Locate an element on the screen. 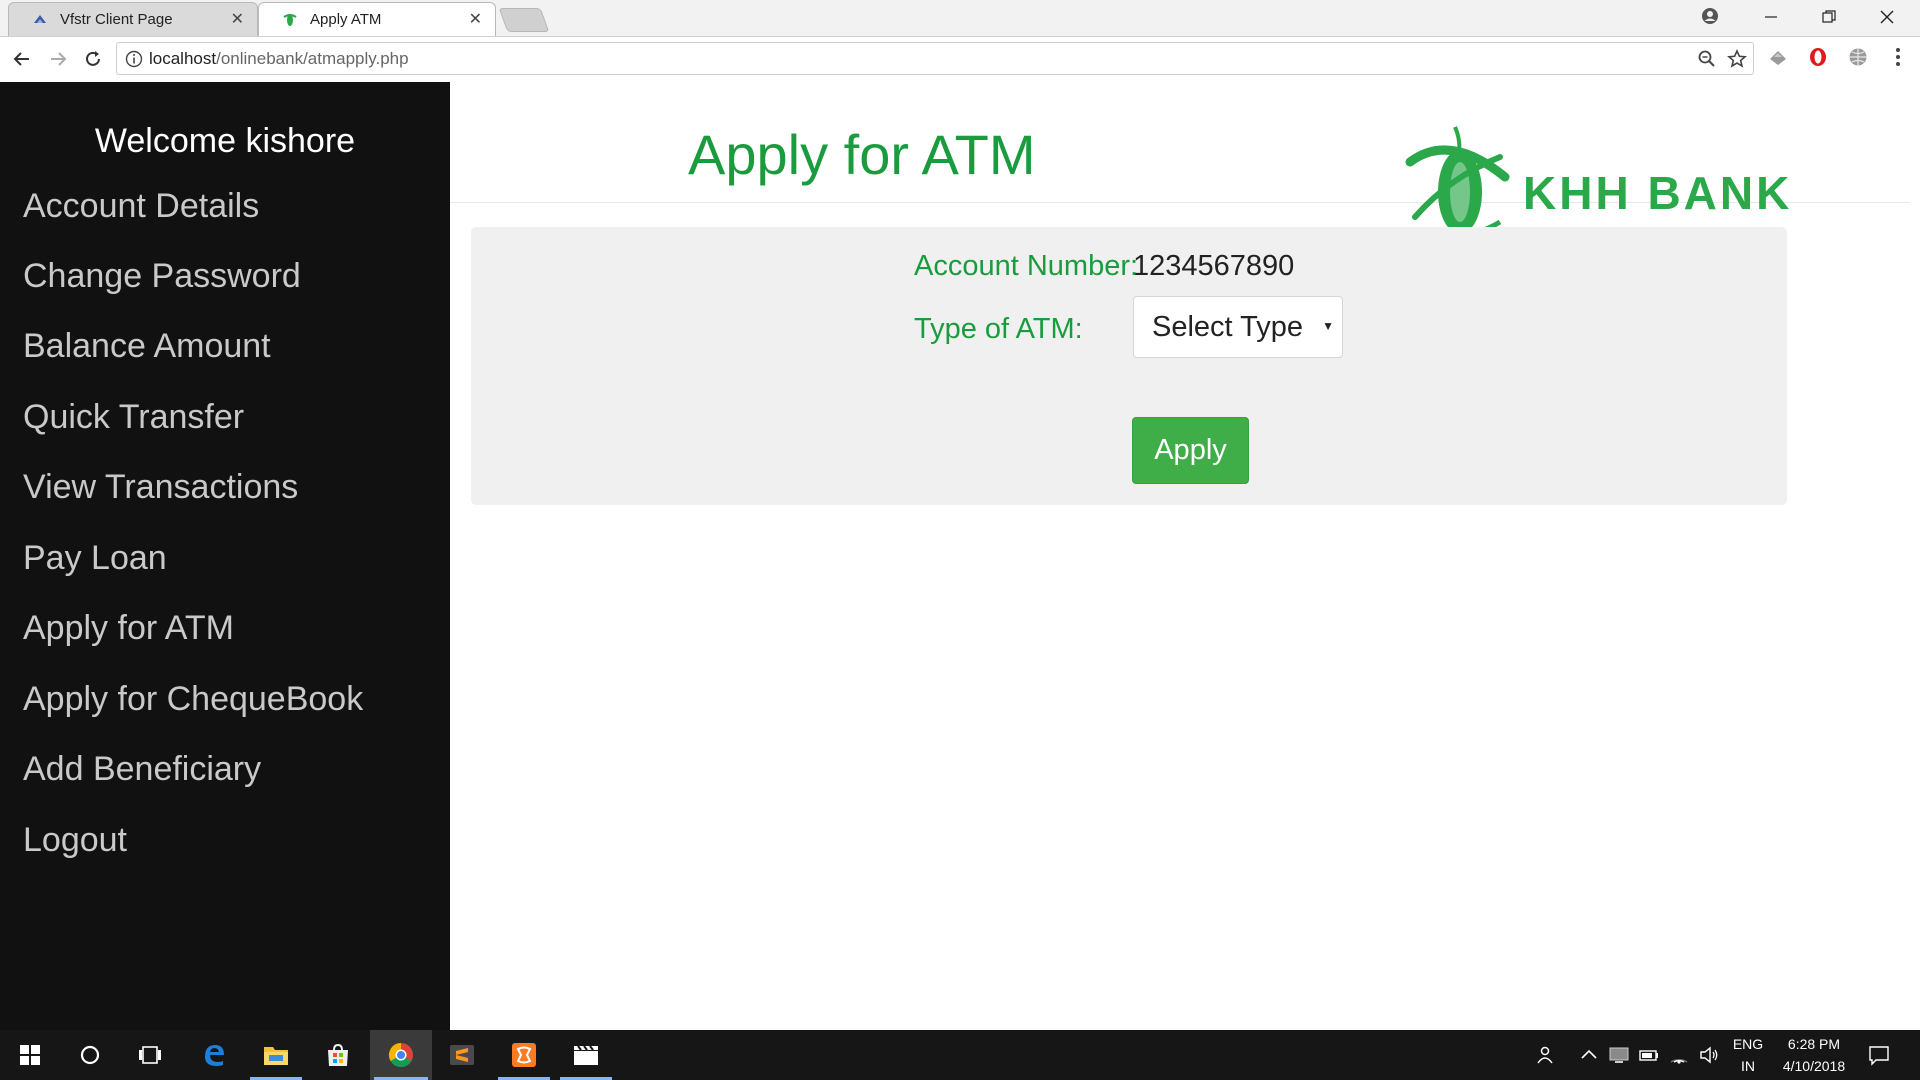 Image resolution: width=1920 pixels, height=1080 pixels. site-info-icon is located at coordinates (134, 59).